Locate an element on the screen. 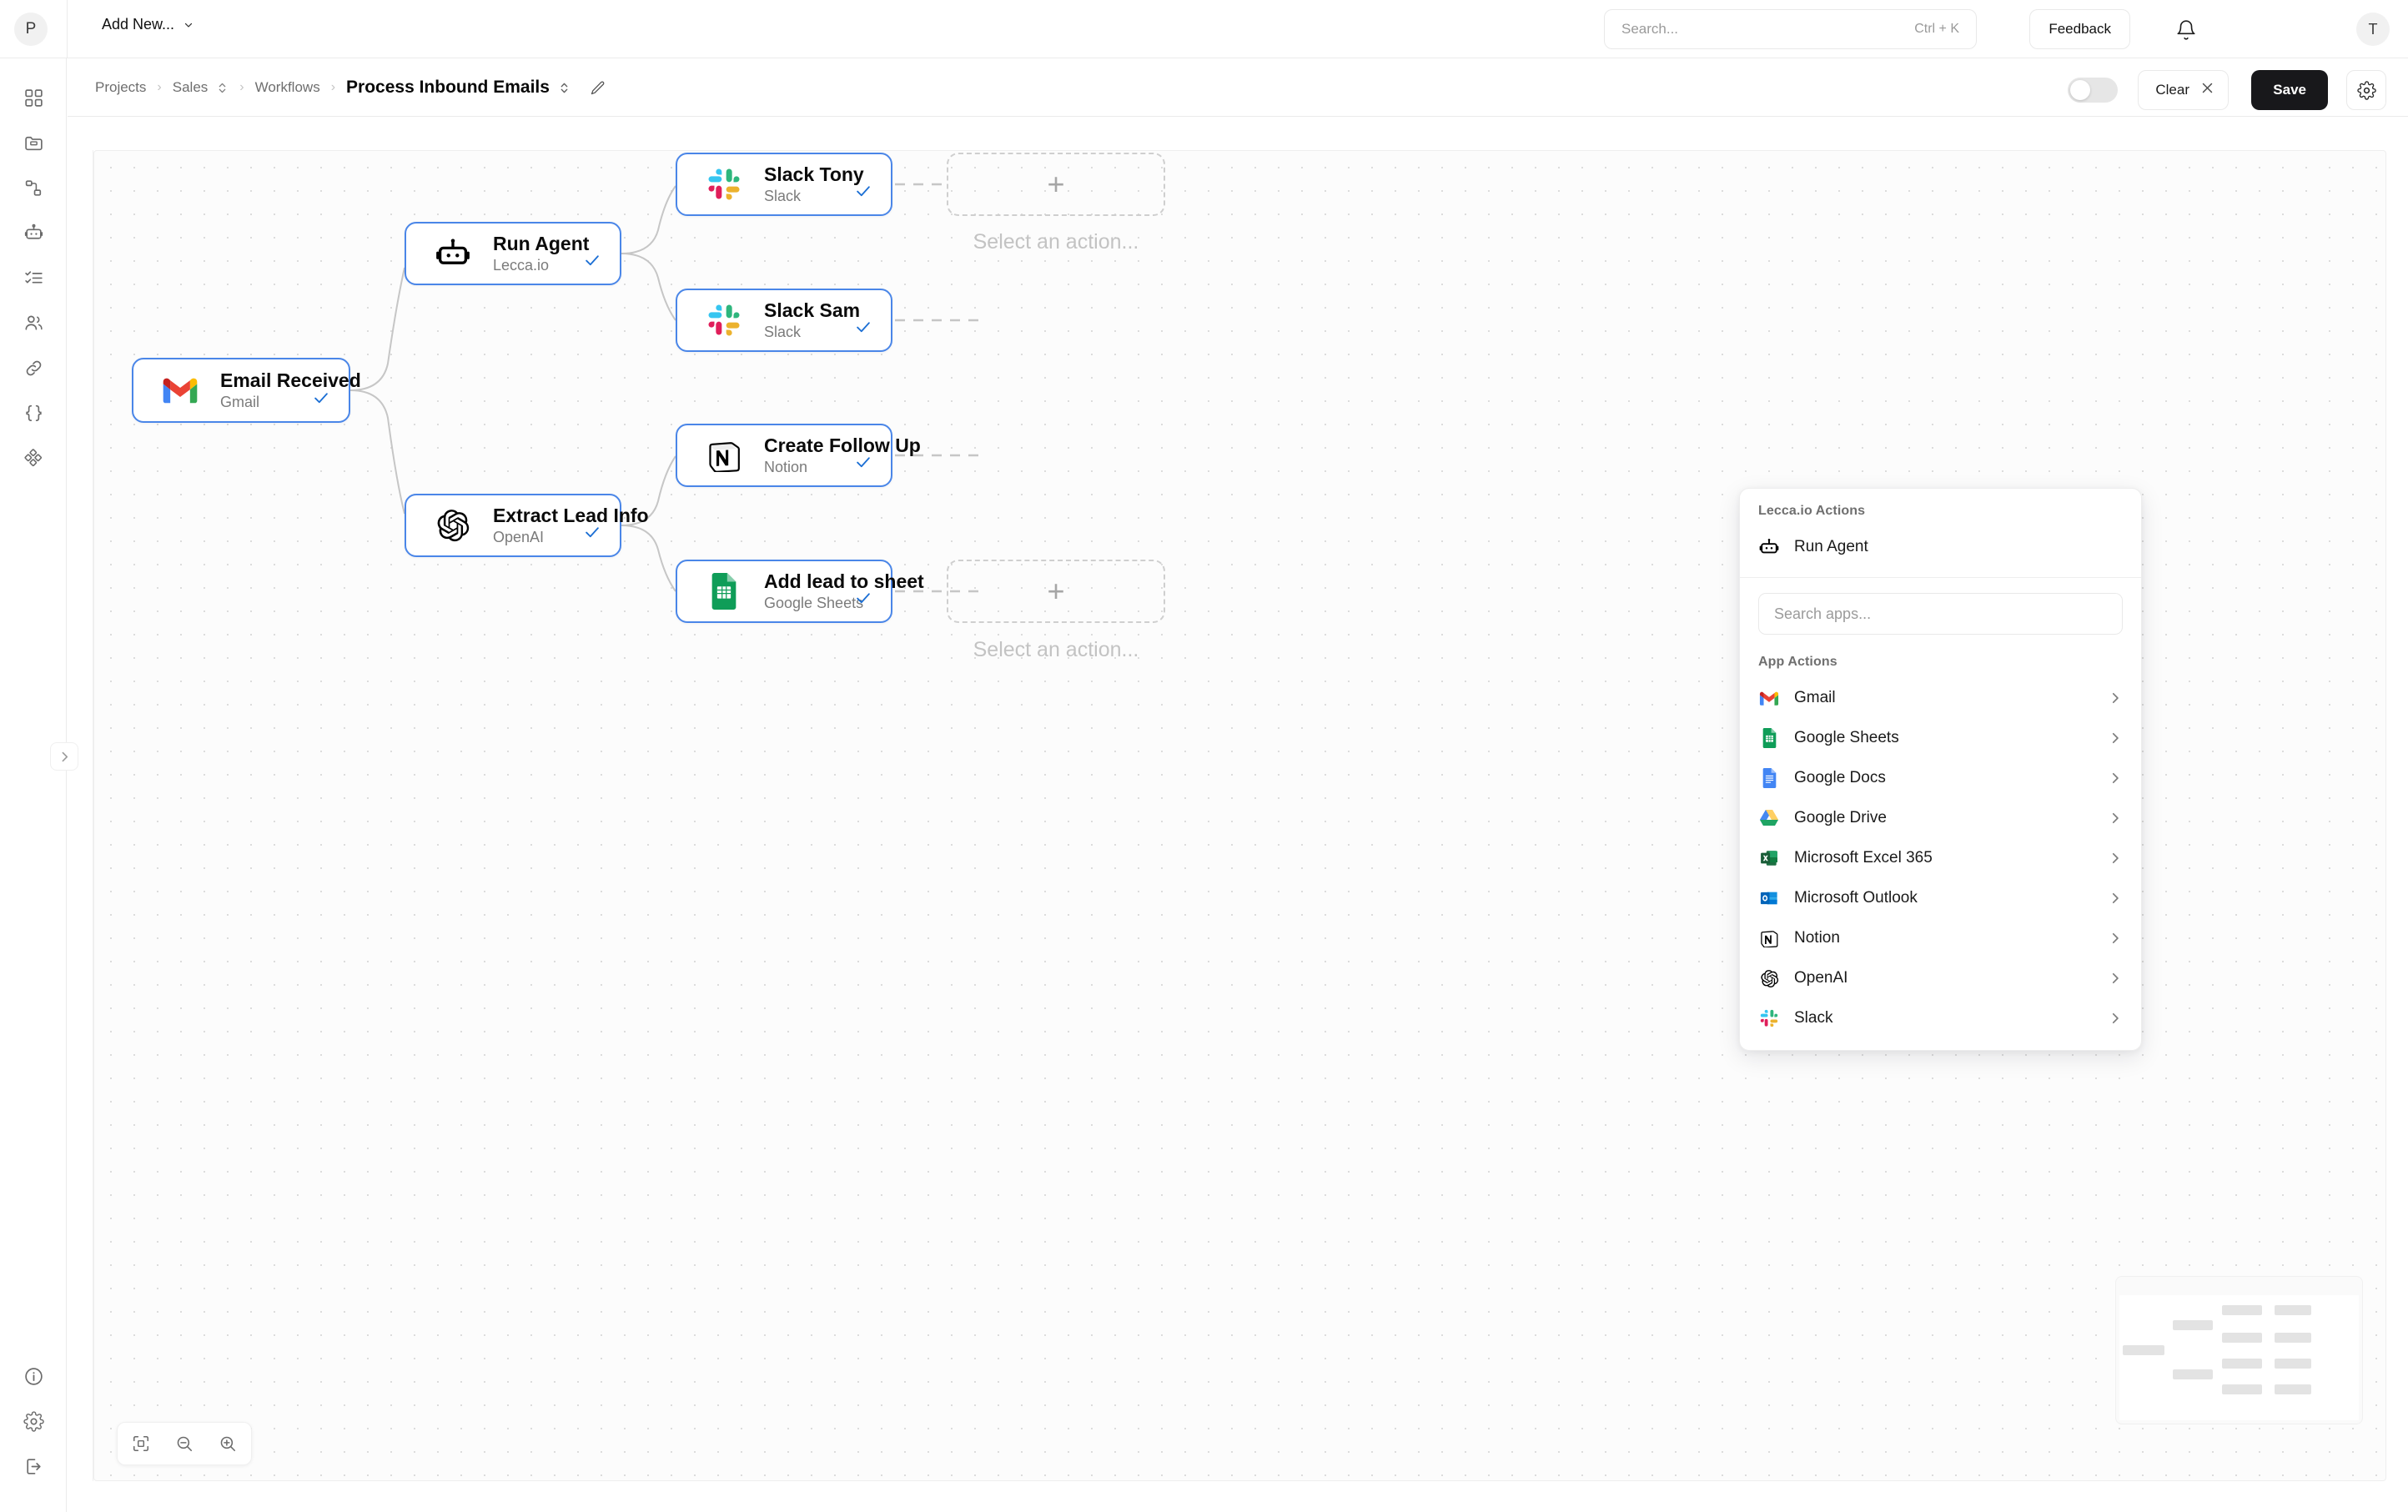 This screenshot has width=2408, height=1512. feedback-button: Feedback is located at coordinates (2079, 29).